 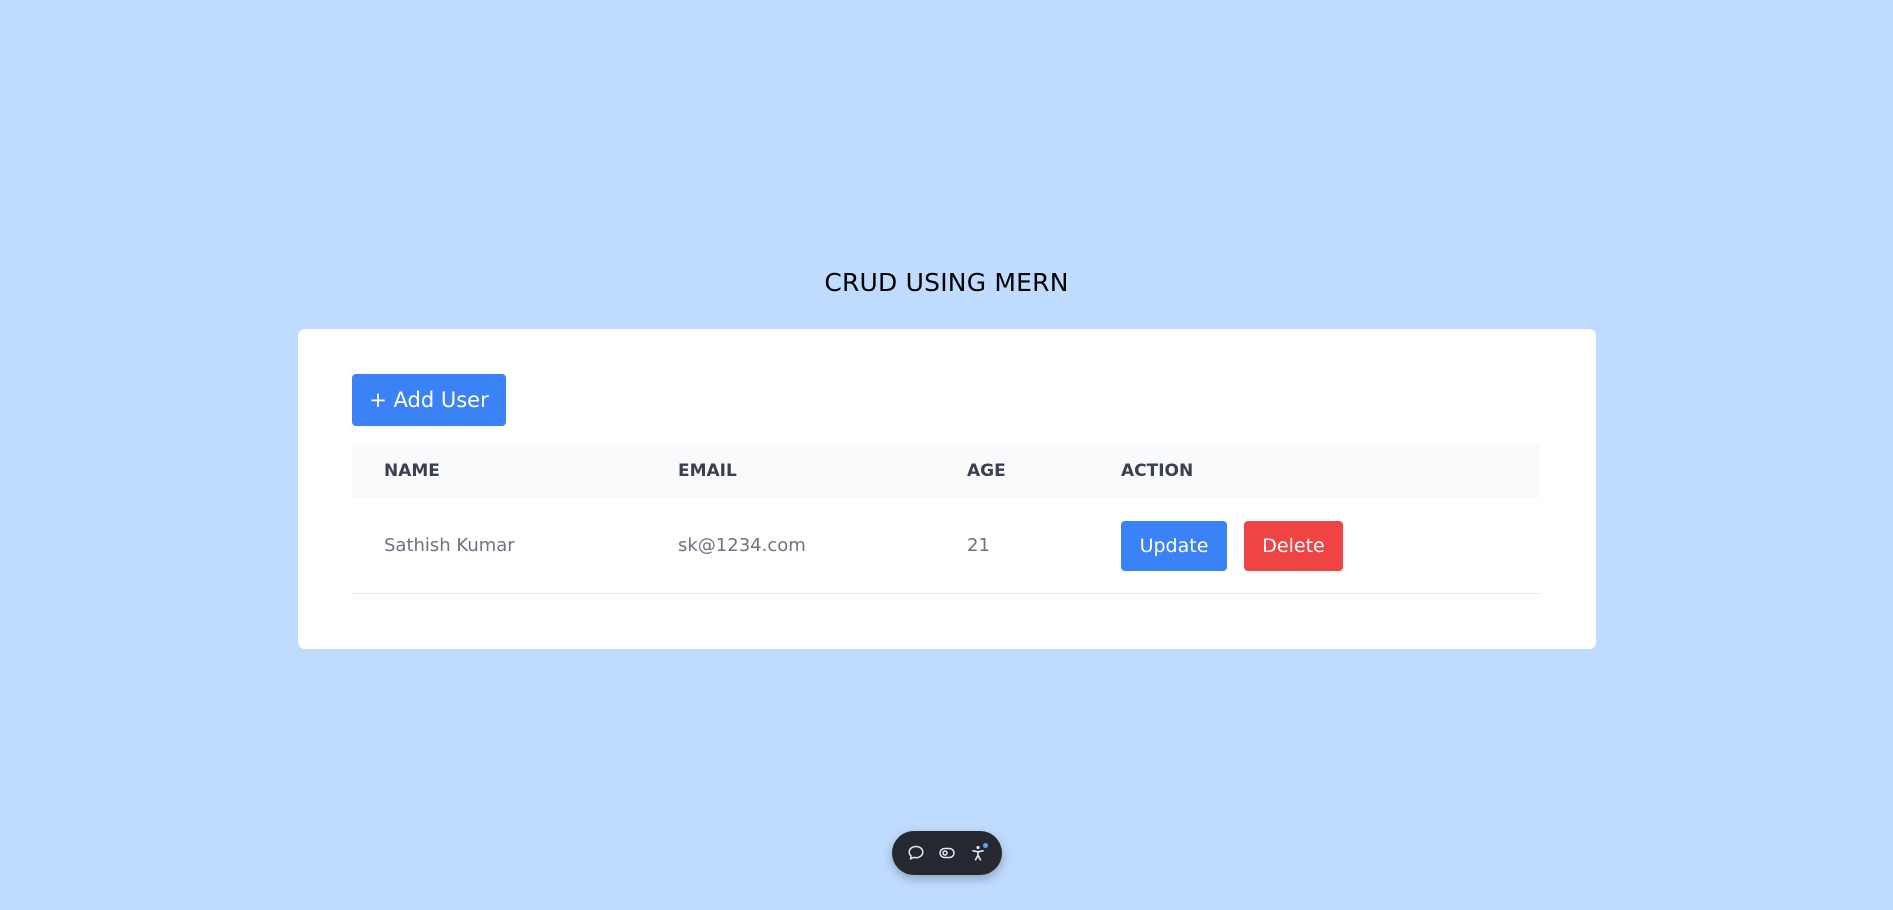 What do you see at coordinates (986, 471) in the screenshot?
I see `header-age: AGE` at bounding box center [986, 471].